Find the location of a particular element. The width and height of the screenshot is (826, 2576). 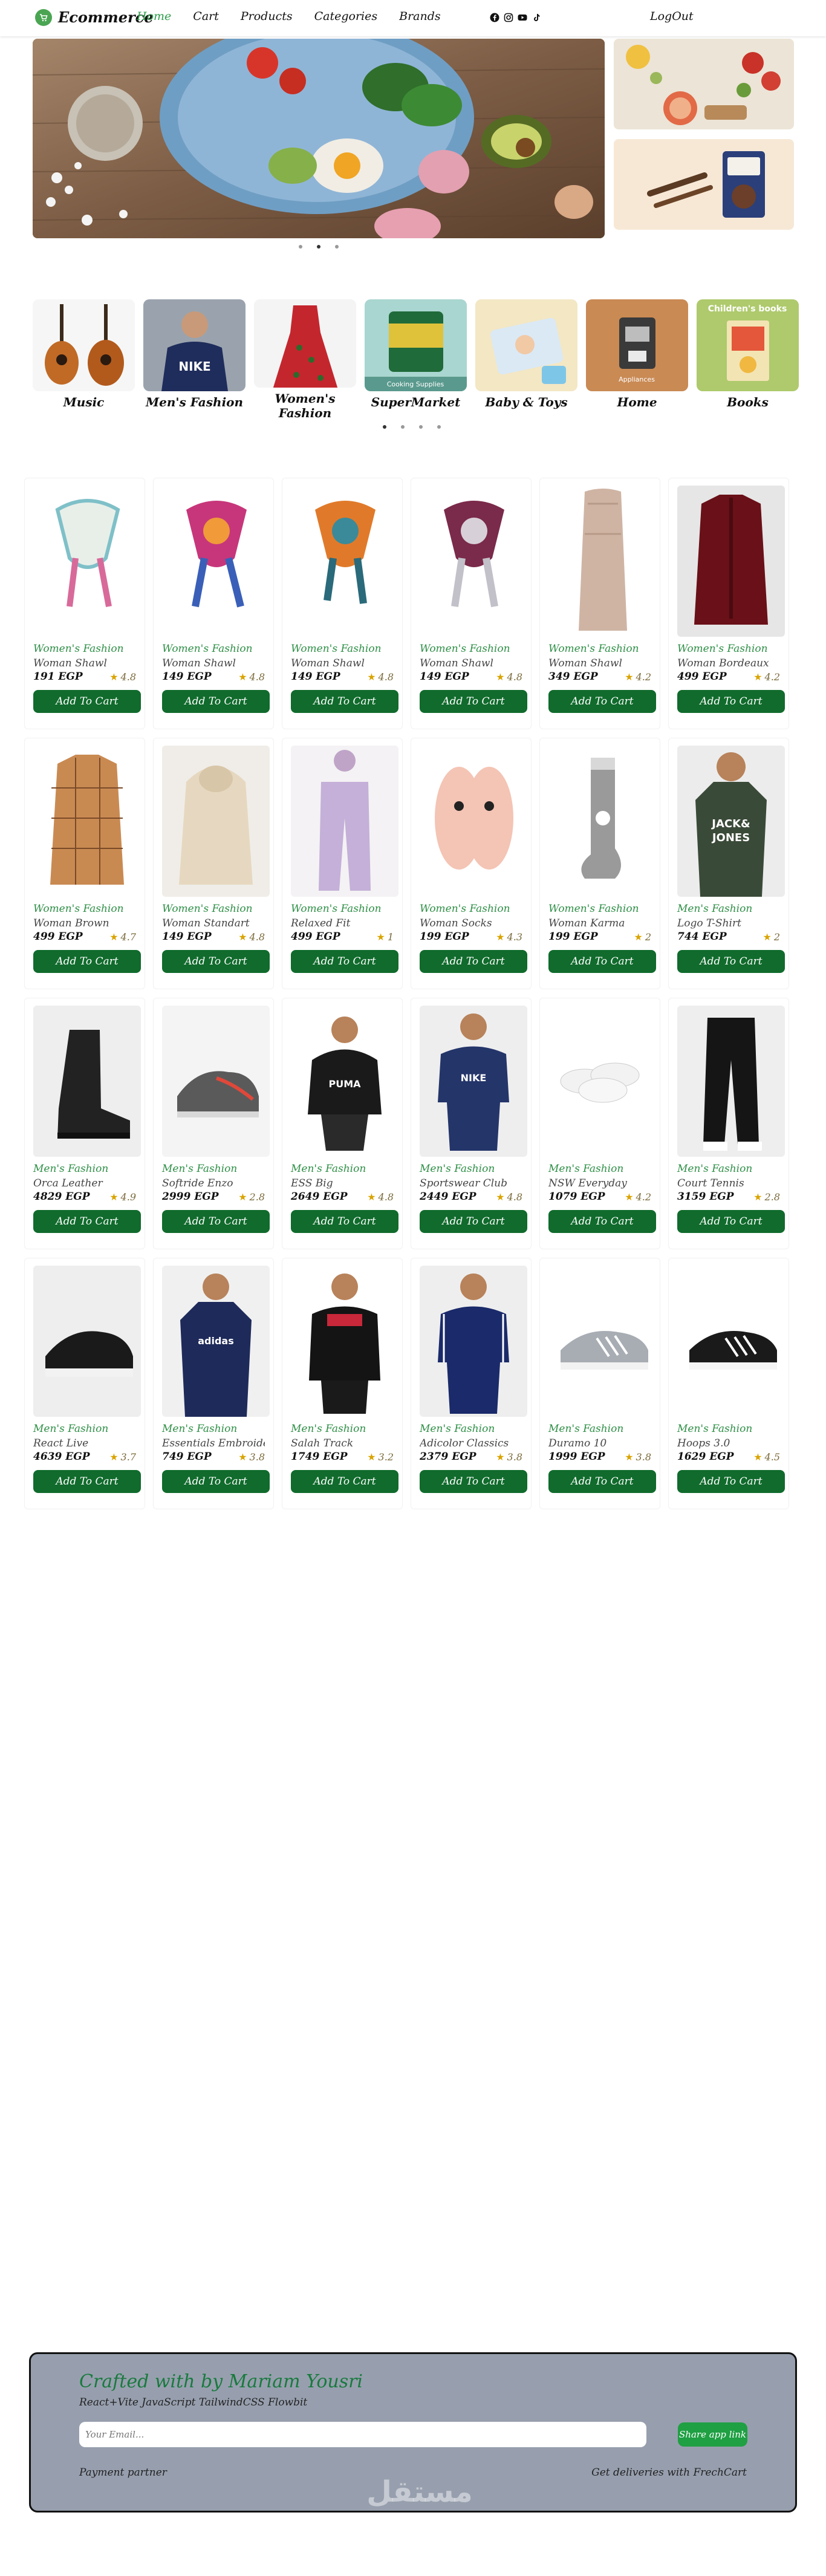

category-baby-toys: Baby & Toys is located at coordinates (526, 359).